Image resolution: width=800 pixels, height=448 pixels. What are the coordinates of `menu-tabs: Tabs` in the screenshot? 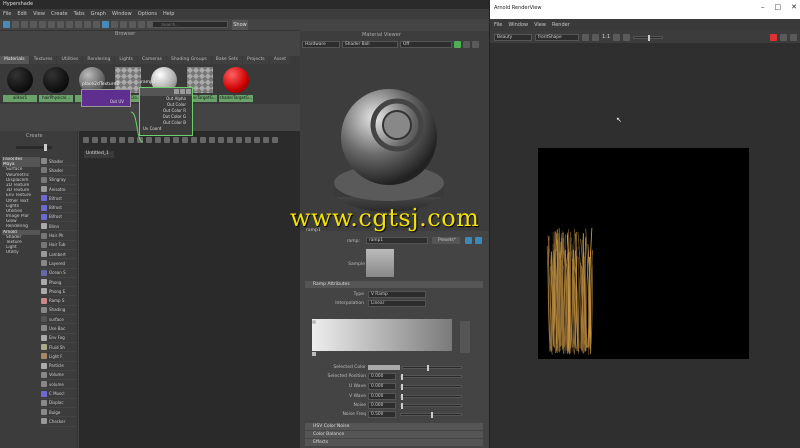 It's located at (79, 14).